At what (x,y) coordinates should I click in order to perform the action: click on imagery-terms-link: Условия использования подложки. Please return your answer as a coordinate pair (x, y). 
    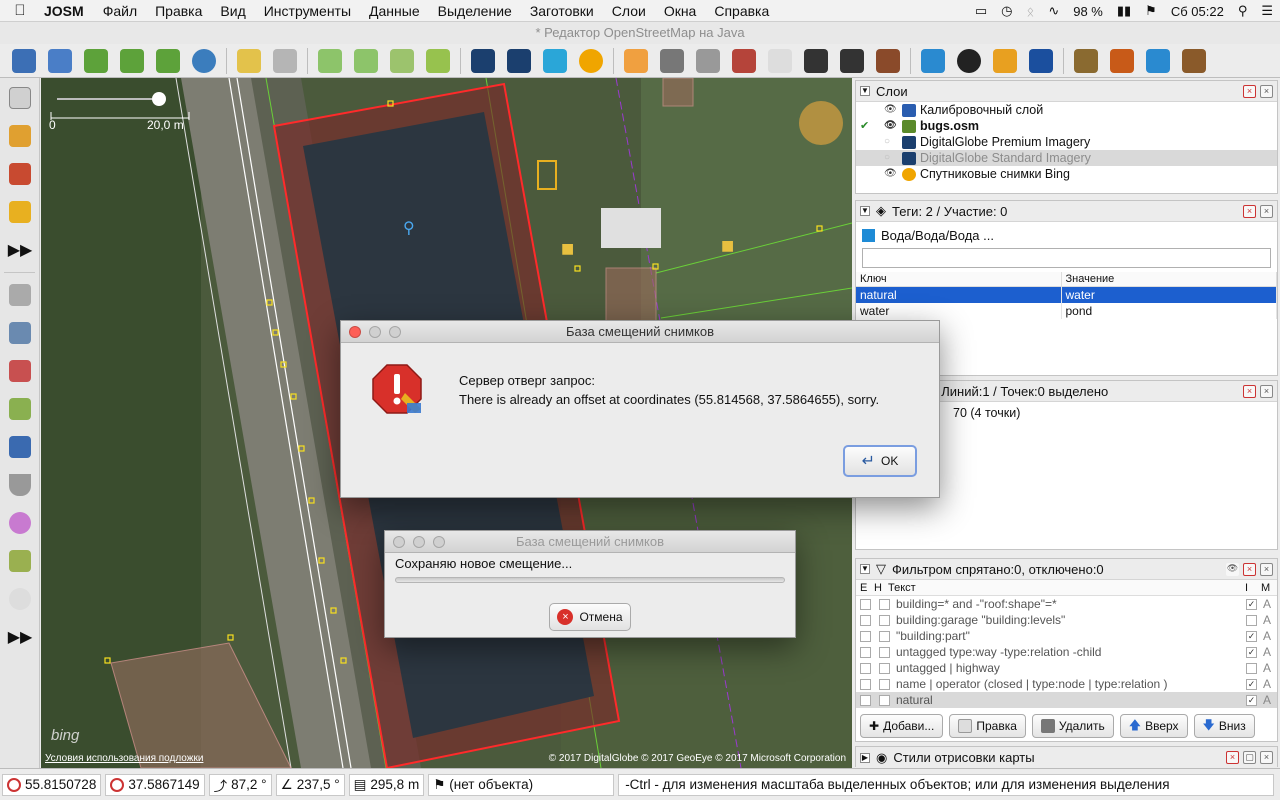
    Looking at the image, I should click on (124, 758).